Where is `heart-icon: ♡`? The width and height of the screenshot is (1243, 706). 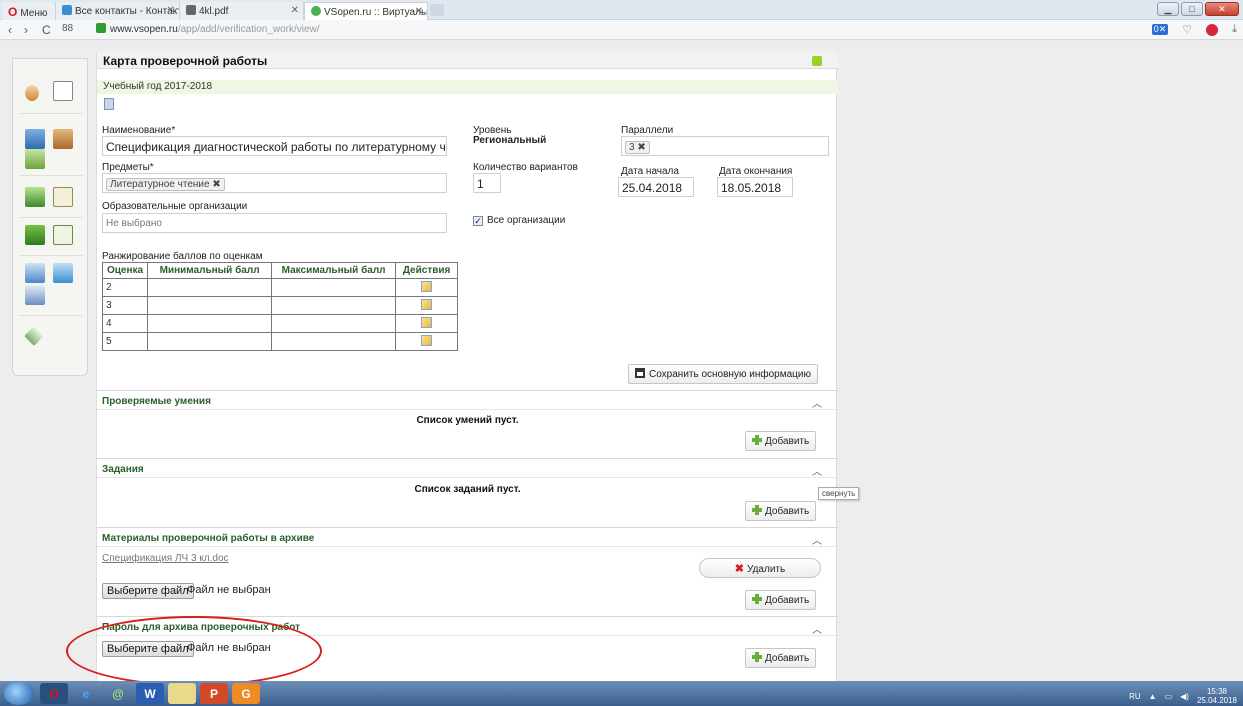
heart-icon: ♡ is located at coordinates (1187, 29).